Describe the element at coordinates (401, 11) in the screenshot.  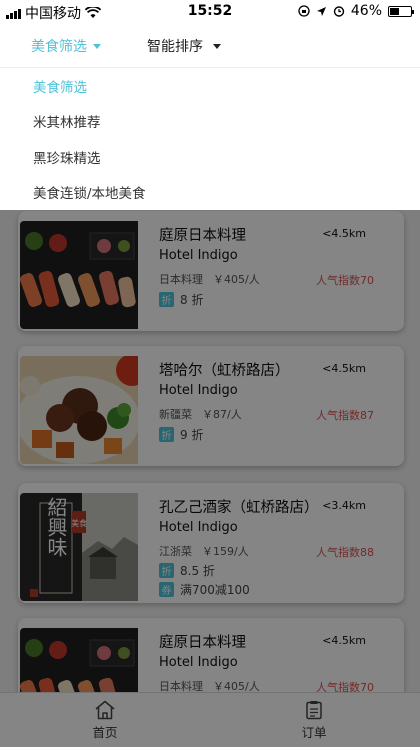
I see `battery-icon` at that location.